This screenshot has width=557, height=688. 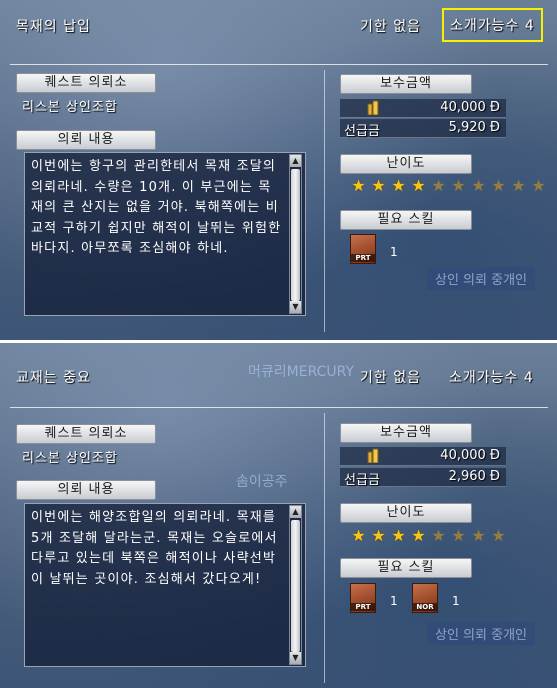 I want to click on book-red-icon: NOR, so click(x=425, y=598).